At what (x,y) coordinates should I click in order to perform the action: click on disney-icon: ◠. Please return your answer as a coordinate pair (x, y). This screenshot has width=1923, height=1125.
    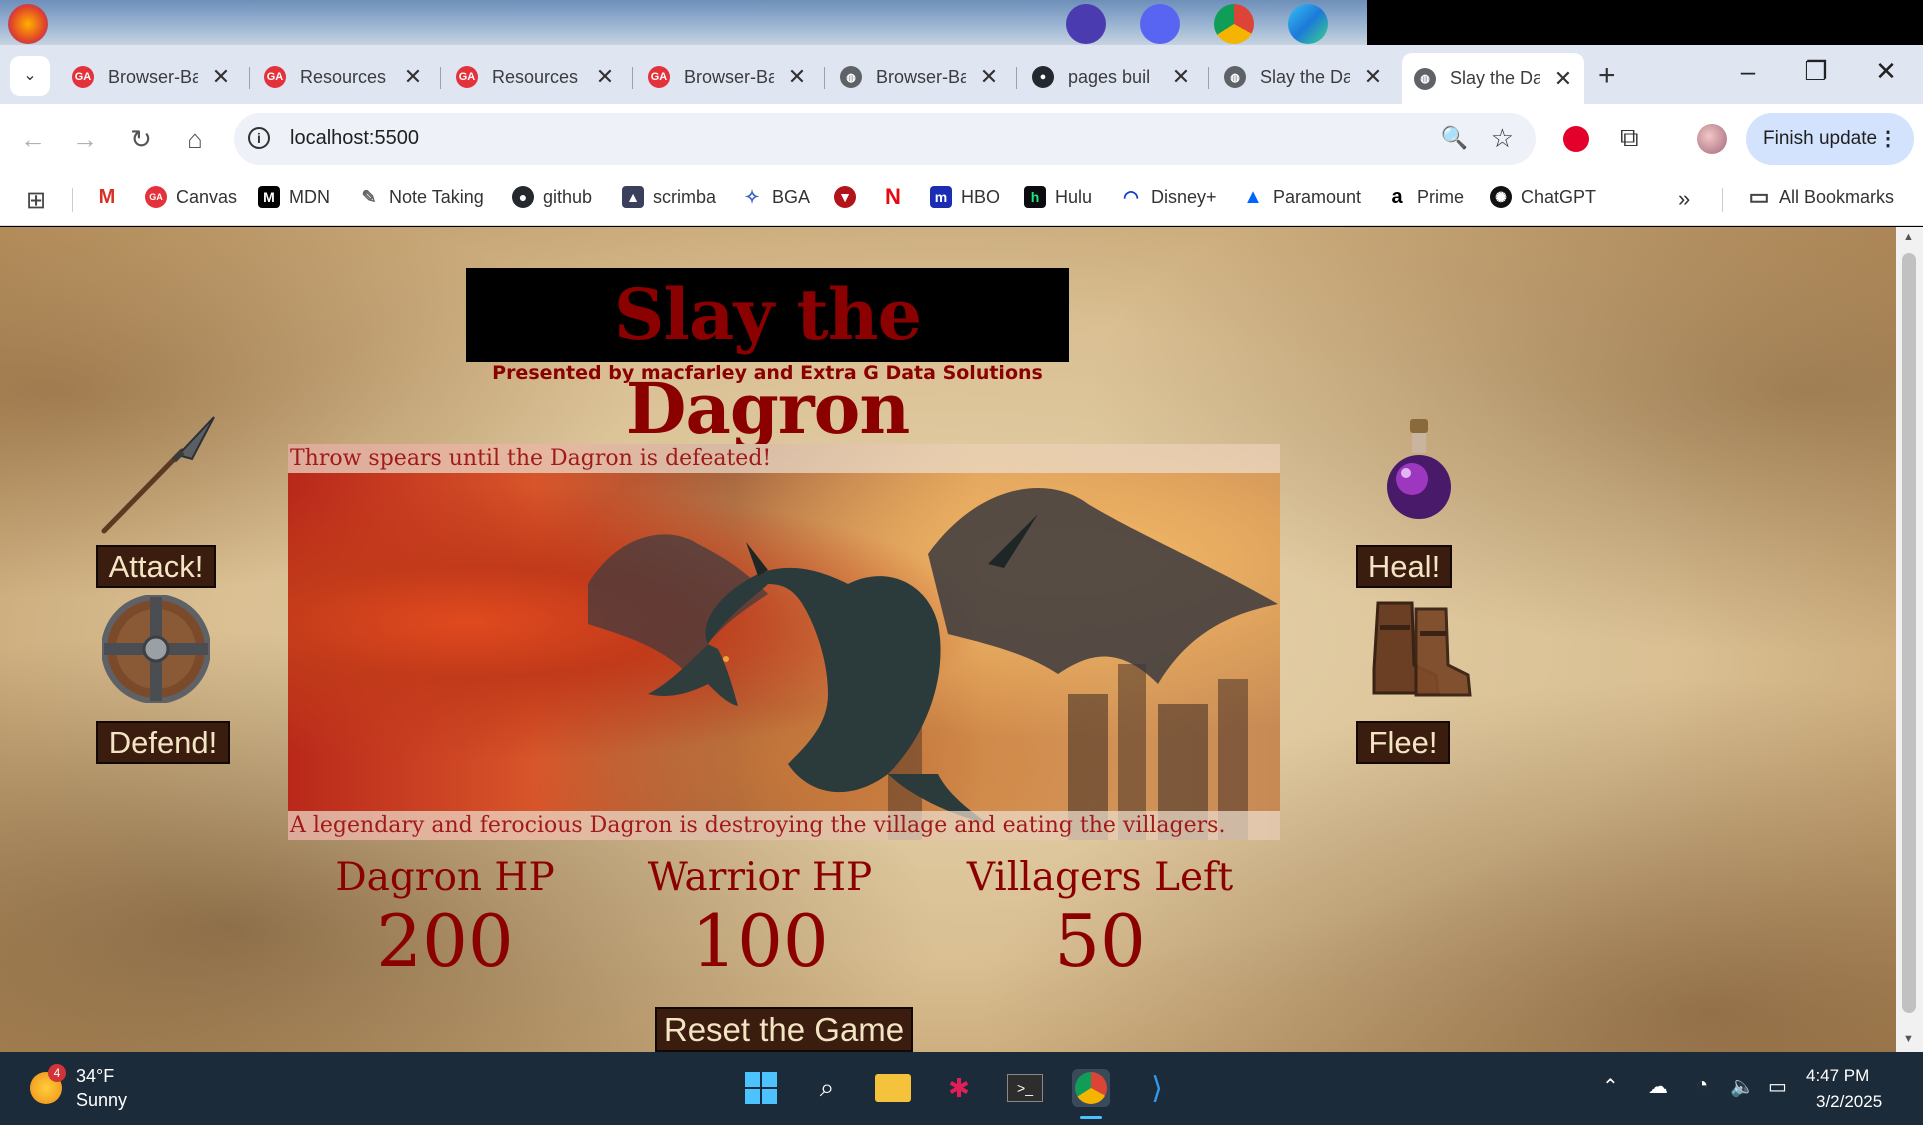
    Looking at the image, I should click on (1131, 196).